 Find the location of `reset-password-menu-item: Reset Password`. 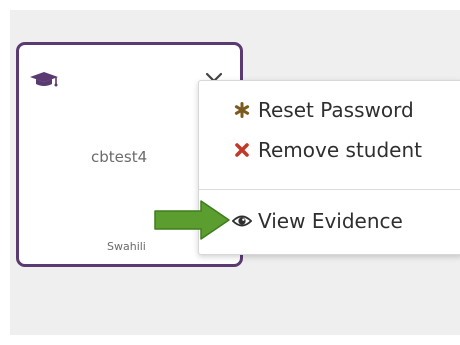

reset-password-menu-item: Reset Password is located at coordinates (323, 110).